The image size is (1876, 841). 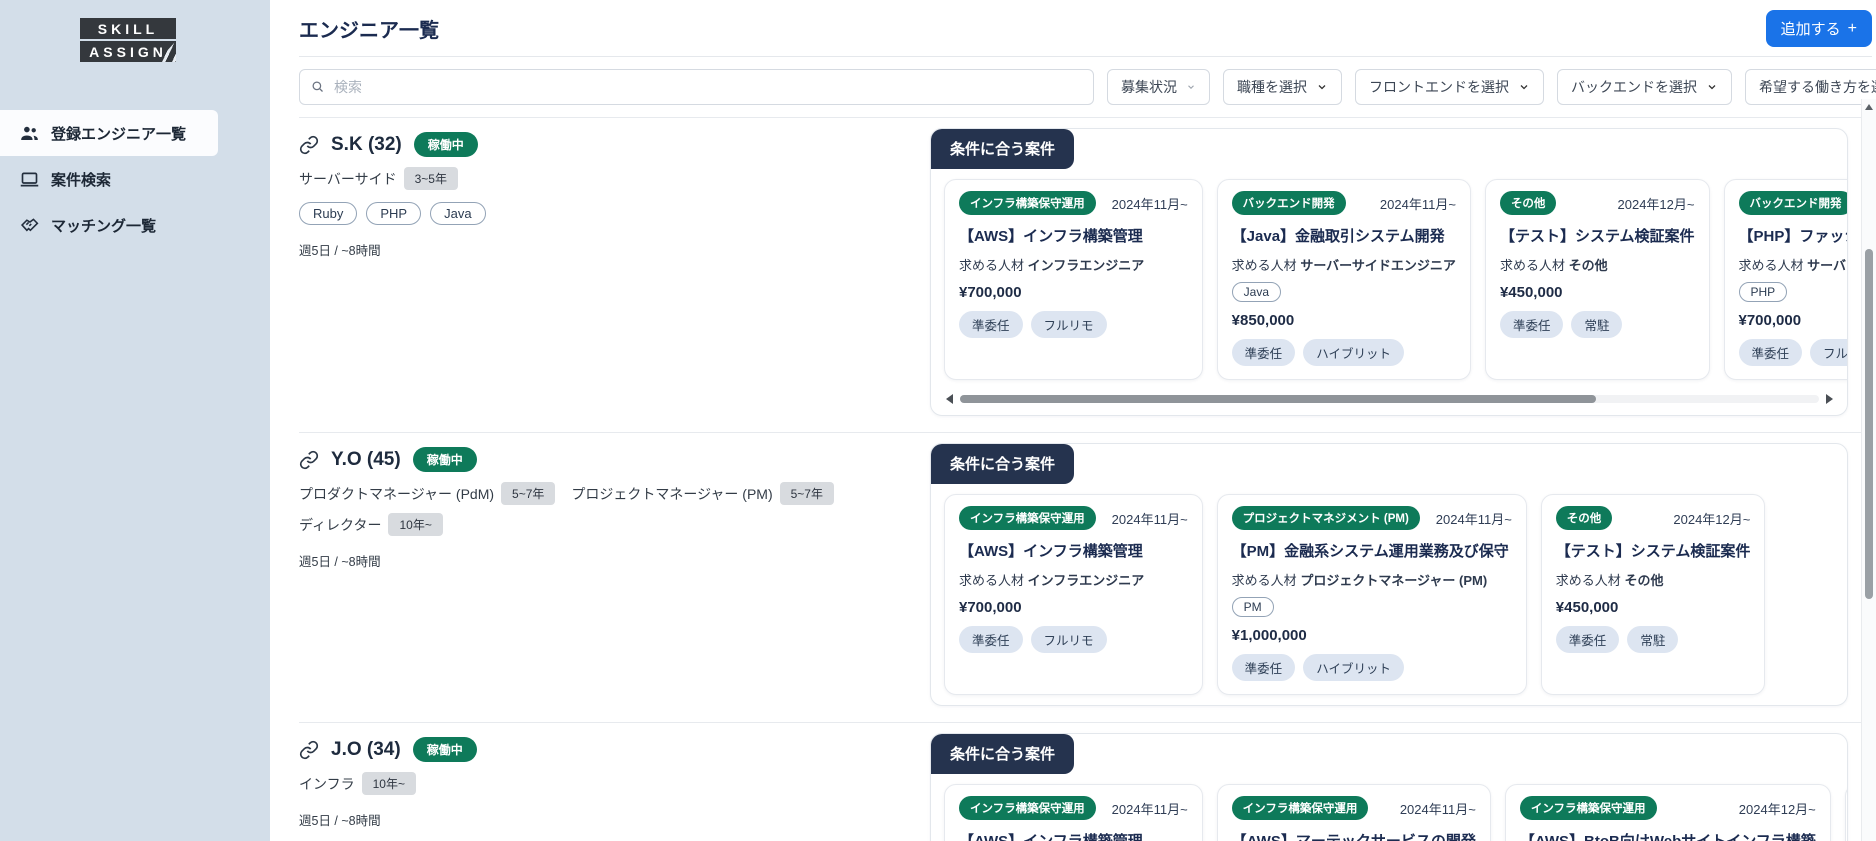 I want to click on category-badge: プロジェクトマネジメント (PM), so click(x=1325, y=518).